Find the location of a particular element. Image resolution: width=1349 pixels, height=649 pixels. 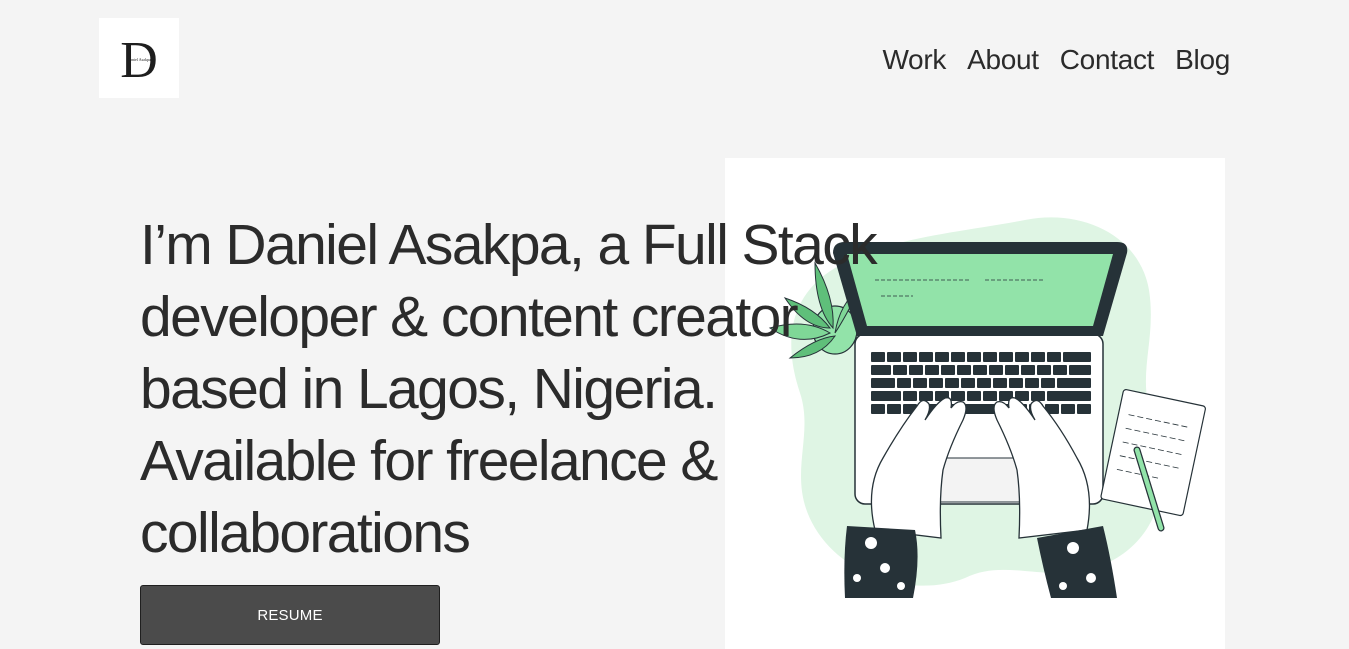

nav-work: Work is located at coordinates (914, 60).